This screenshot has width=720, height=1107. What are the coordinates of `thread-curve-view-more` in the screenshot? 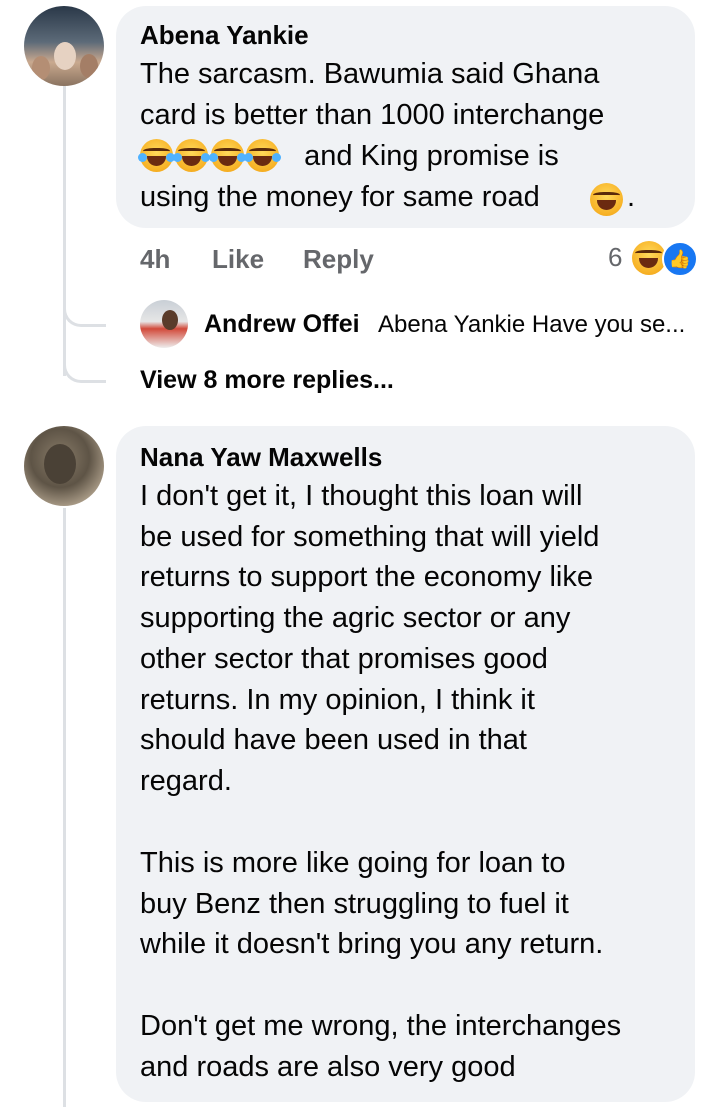 It's located at (84, 364).